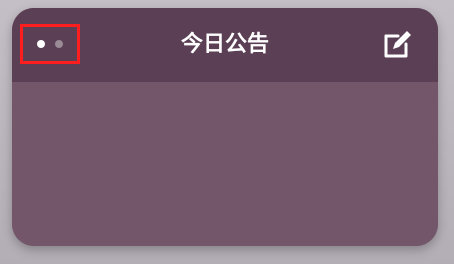 The image size is (454, 264). I want to click on edit-button, so click(397, 45).